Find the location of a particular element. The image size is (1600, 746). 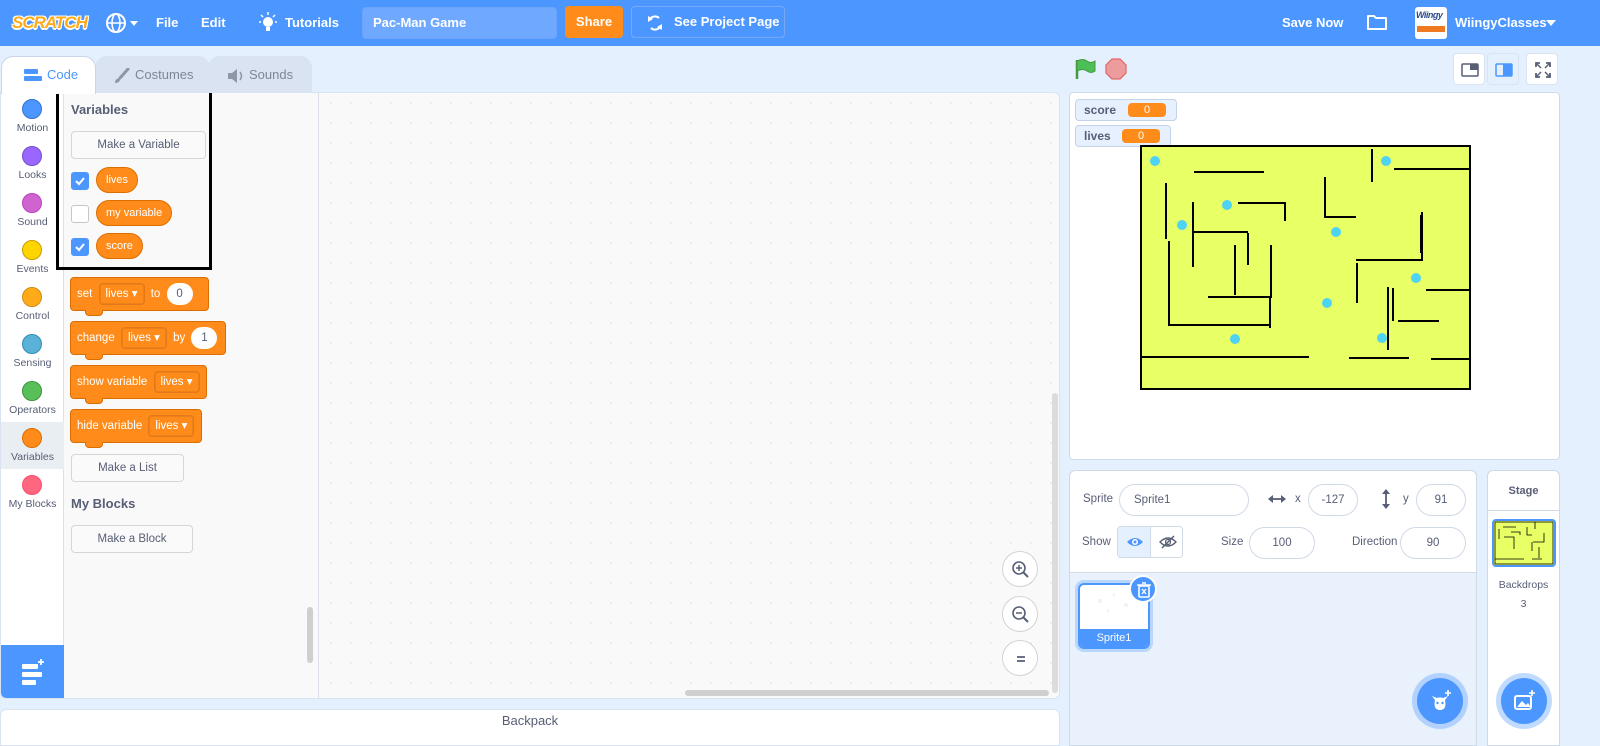

variables-color-dot is located at coordinates (32, 438).